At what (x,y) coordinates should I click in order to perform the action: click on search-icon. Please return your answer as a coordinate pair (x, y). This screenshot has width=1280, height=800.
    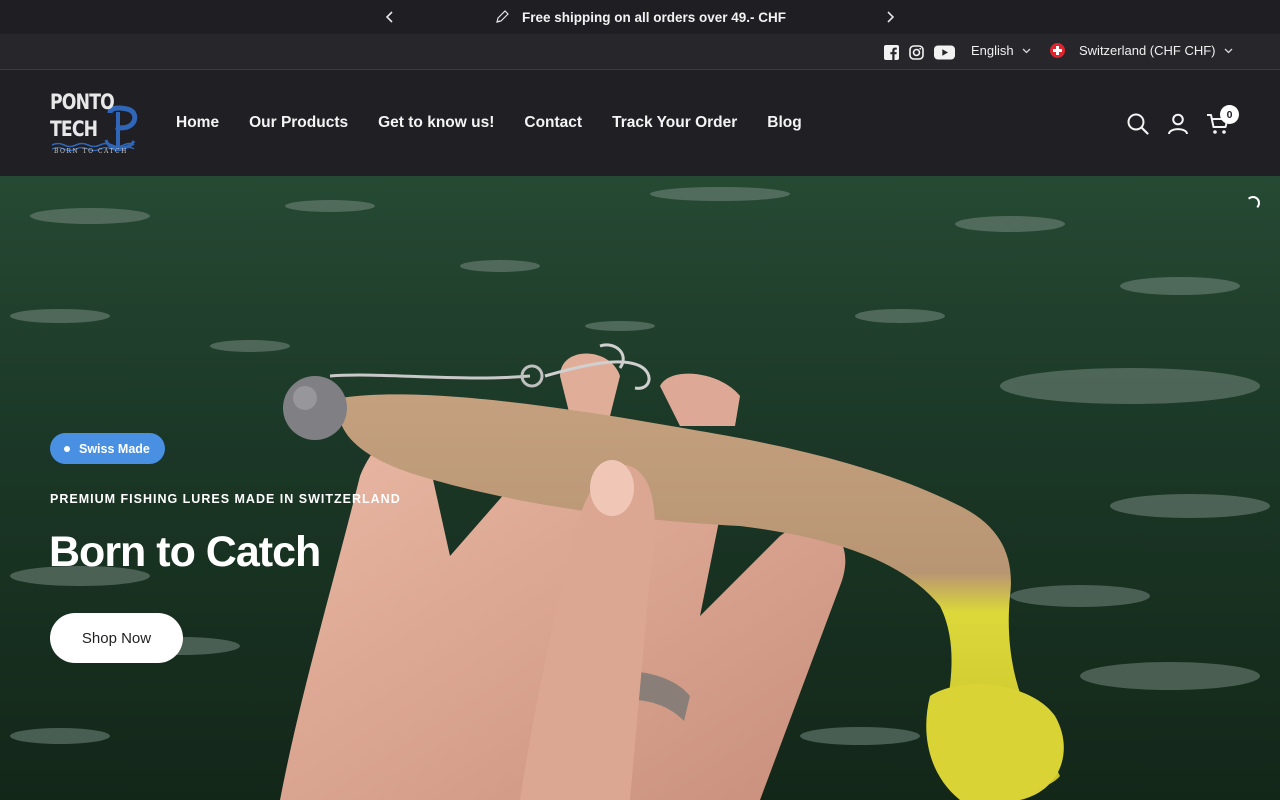
    Looking at the image, I should click on (1138, 124).